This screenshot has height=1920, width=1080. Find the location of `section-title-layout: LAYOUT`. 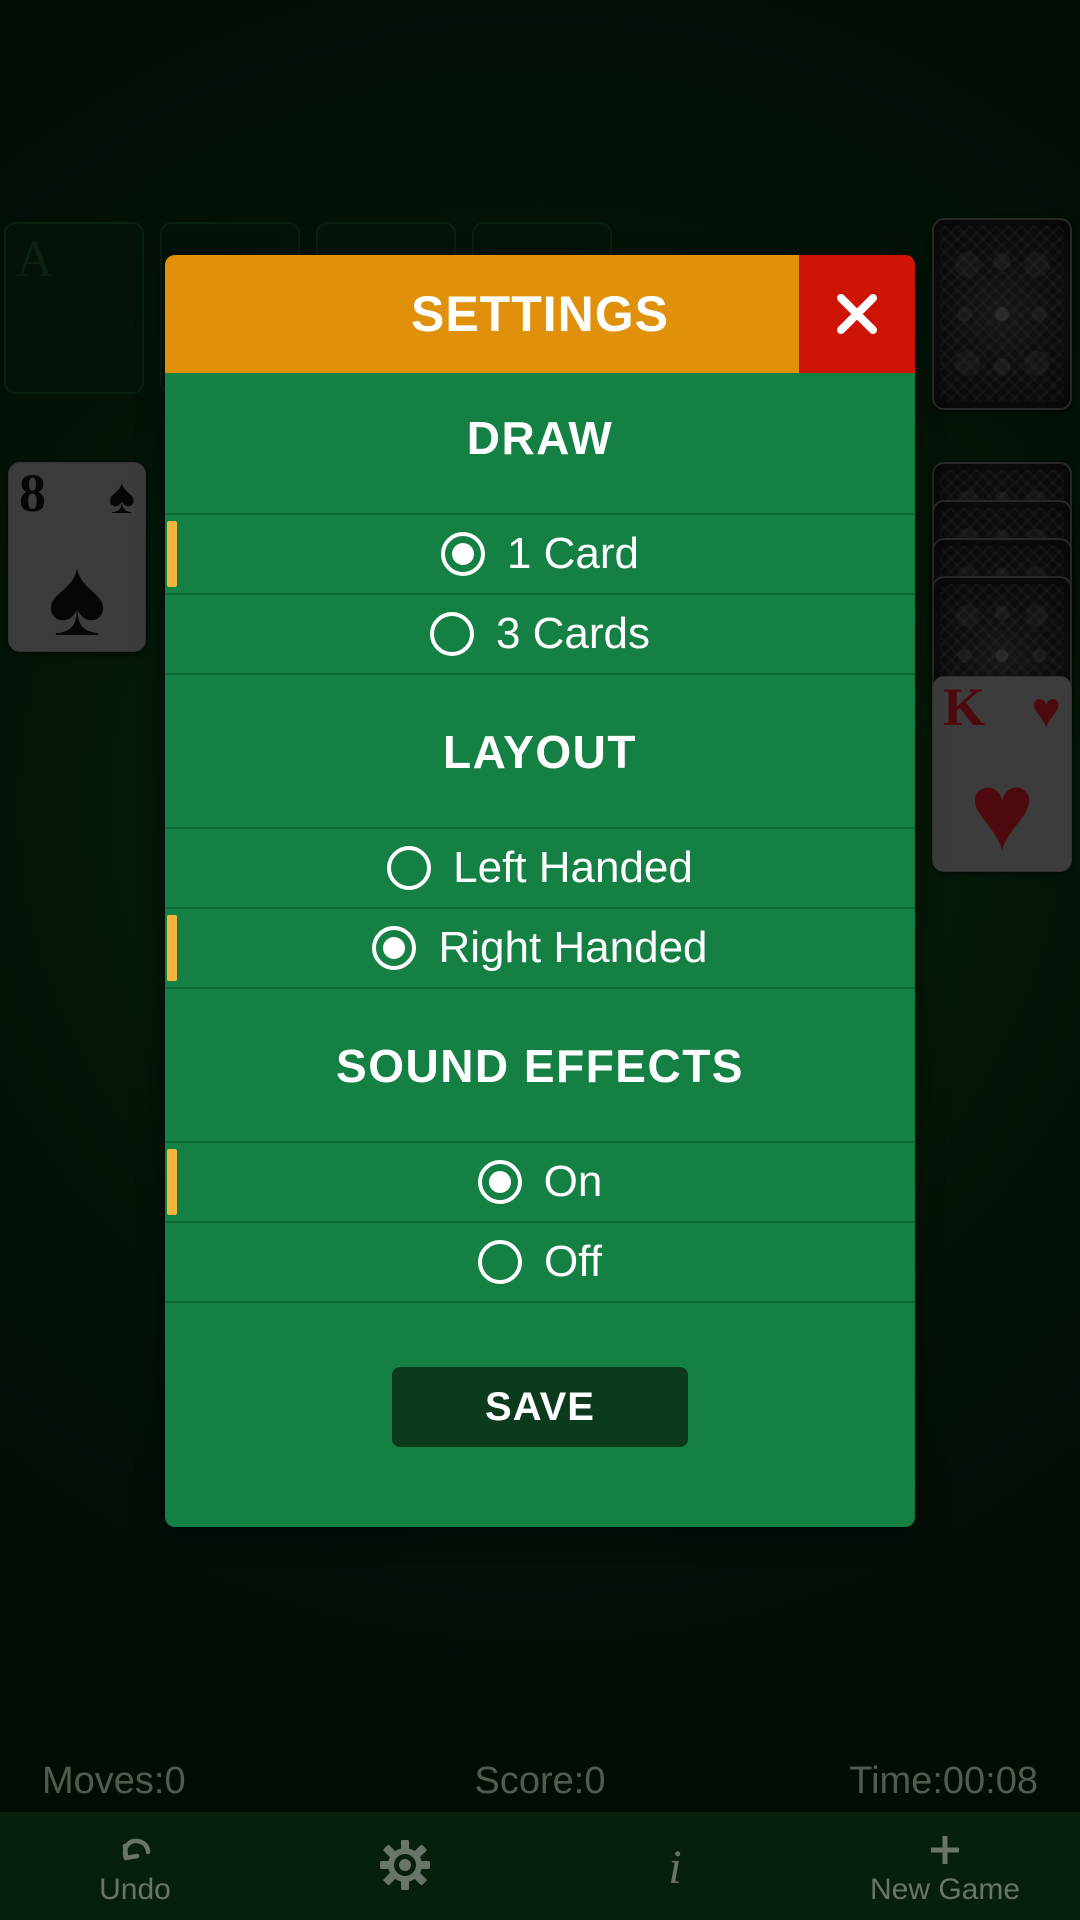

section-title-layout: LAYOUT is located at coordinates (540, 752).